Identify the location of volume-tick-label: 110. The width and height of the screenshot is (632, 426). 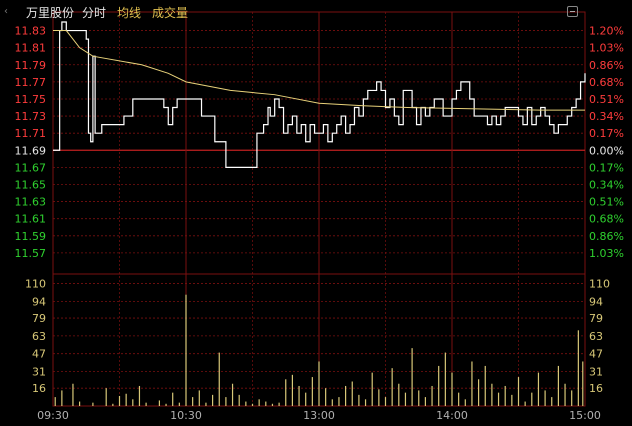
(35, 284).